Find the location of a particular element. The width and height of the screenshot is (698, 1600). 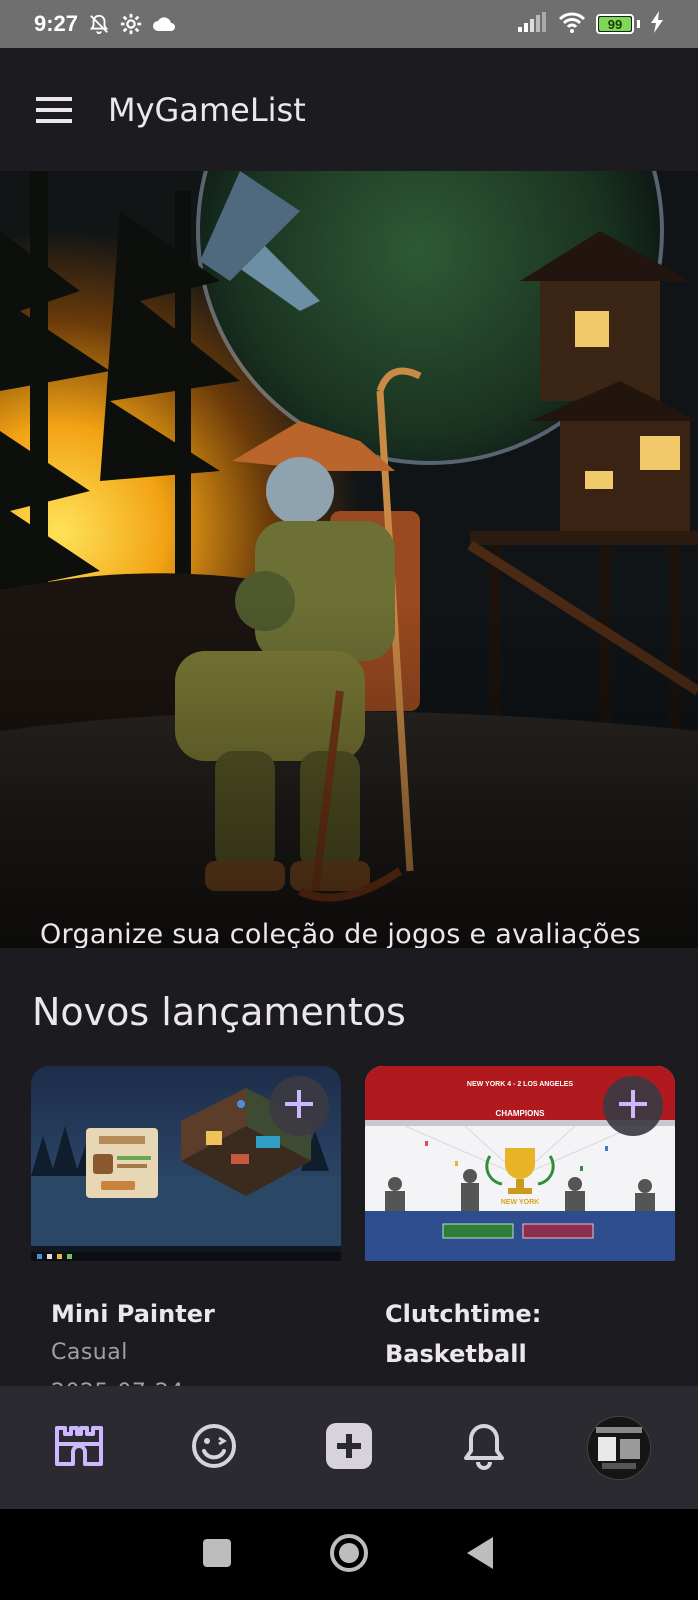

champions-banner: CHAMPIONS is located at coordinates (521, 1113).